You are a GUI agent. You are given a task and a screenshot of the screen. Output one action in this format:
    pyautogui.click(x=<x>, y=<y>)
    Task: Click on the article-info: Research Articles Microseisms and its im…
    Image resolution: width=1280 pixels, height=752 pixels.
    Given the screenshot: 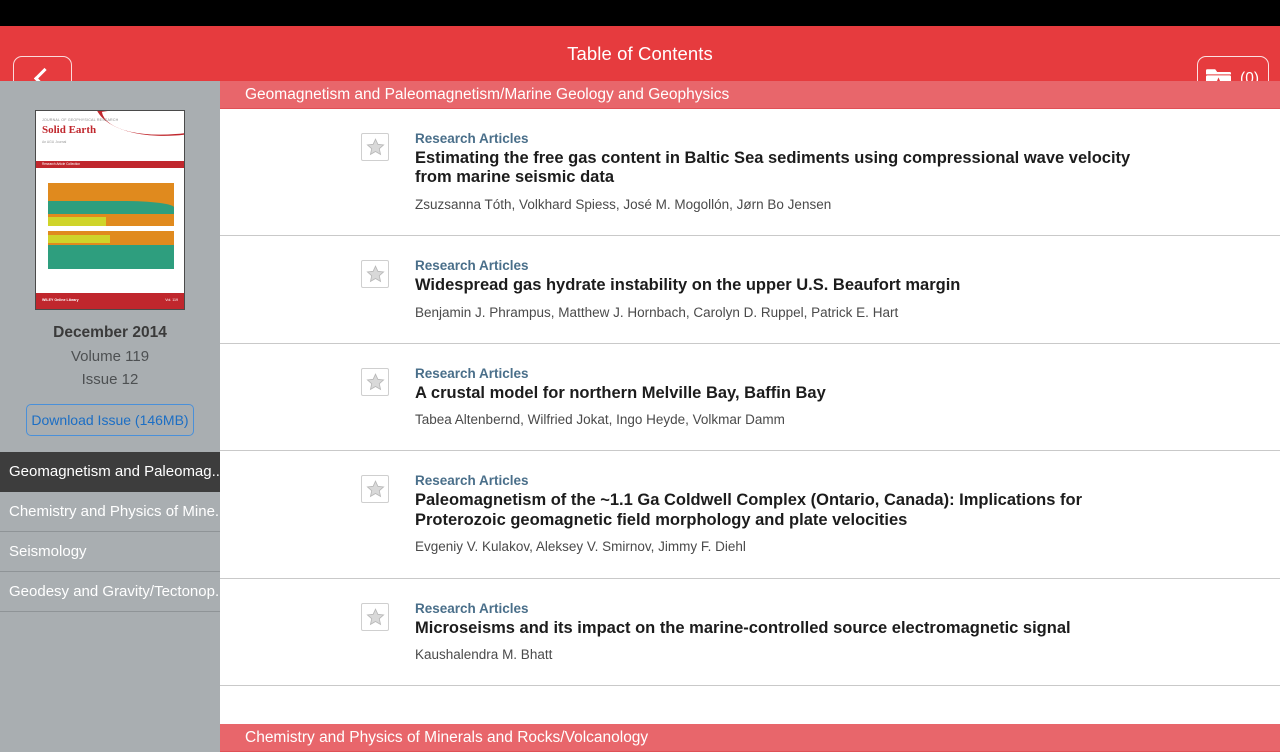 What is the action you would take?
    pyautogui.click(x=803, y=632)
    